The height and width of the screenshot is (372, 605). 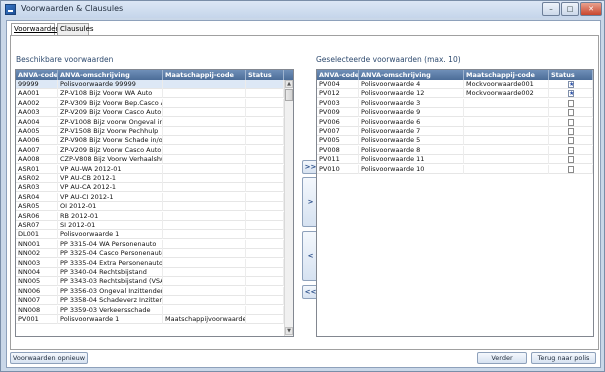 I want to click on table-row: AA004ZP-V1008 Bijz voorw Ongeval in/opz, so click(x=150, y=122).